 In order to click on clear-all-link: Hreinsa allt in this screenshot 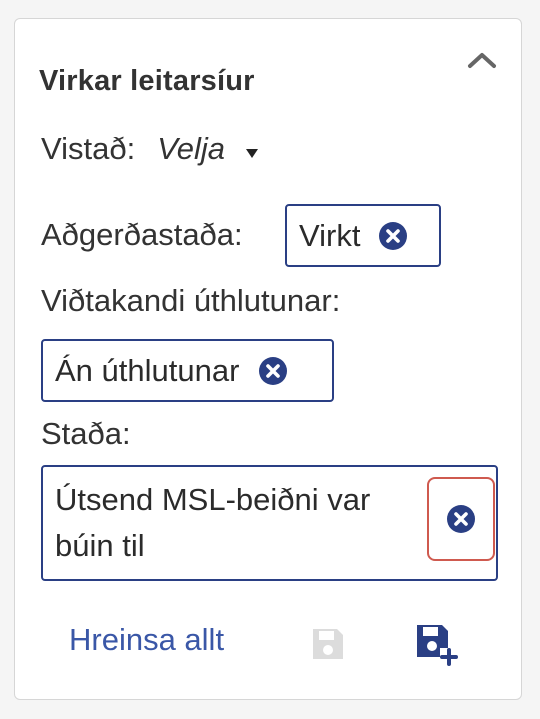, I will do `click(146, 640)`.